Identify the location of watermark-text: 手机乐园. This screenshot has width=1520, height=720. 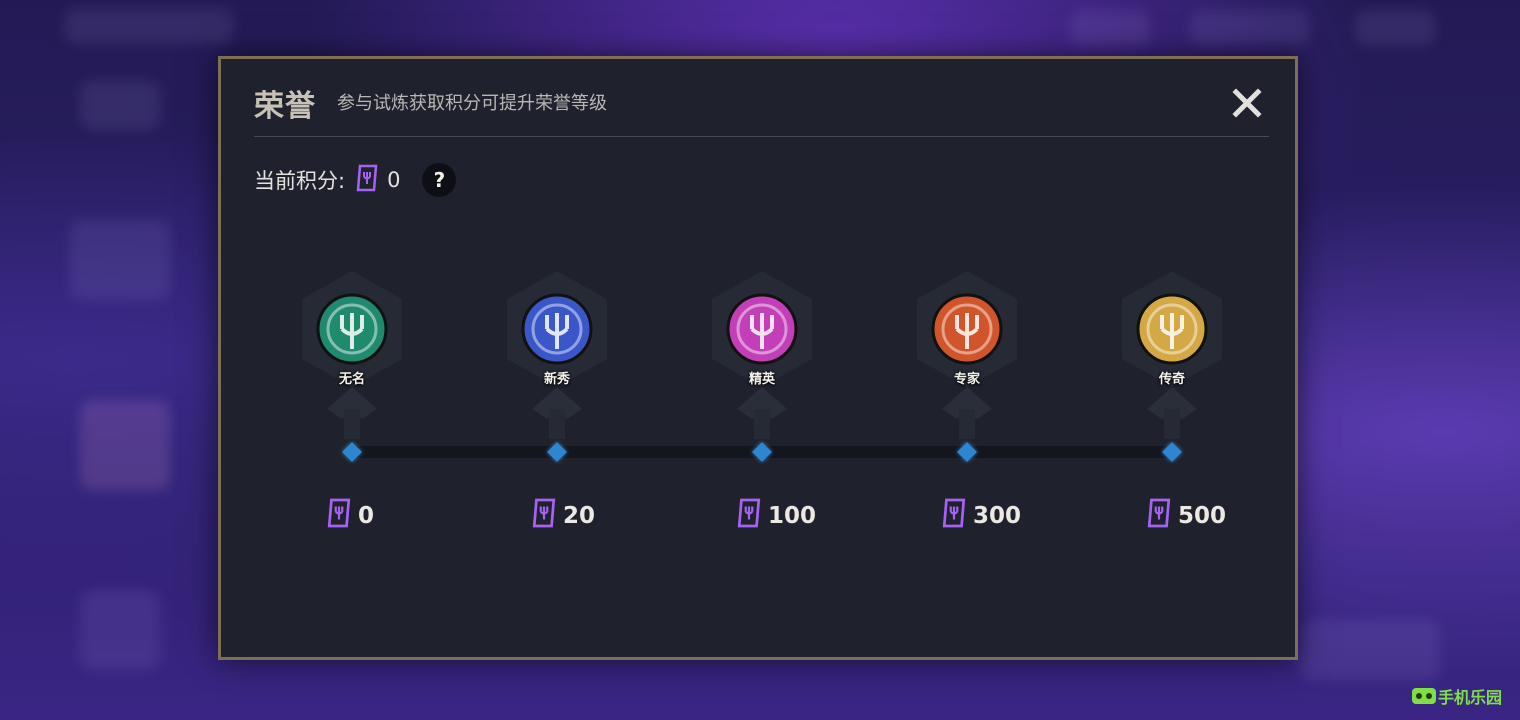
(1470, 697).